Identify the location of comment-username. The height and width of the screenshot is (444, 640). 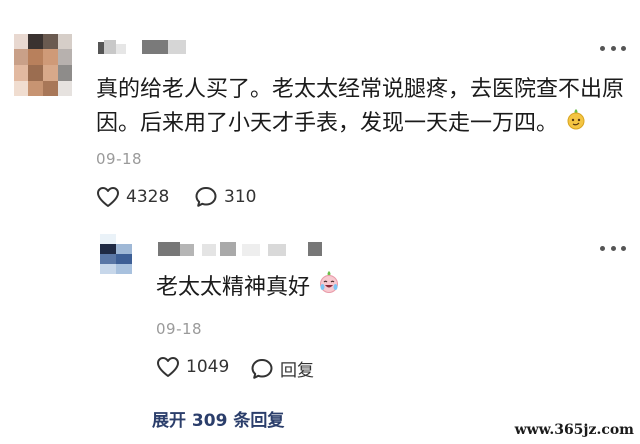
(143, 46).